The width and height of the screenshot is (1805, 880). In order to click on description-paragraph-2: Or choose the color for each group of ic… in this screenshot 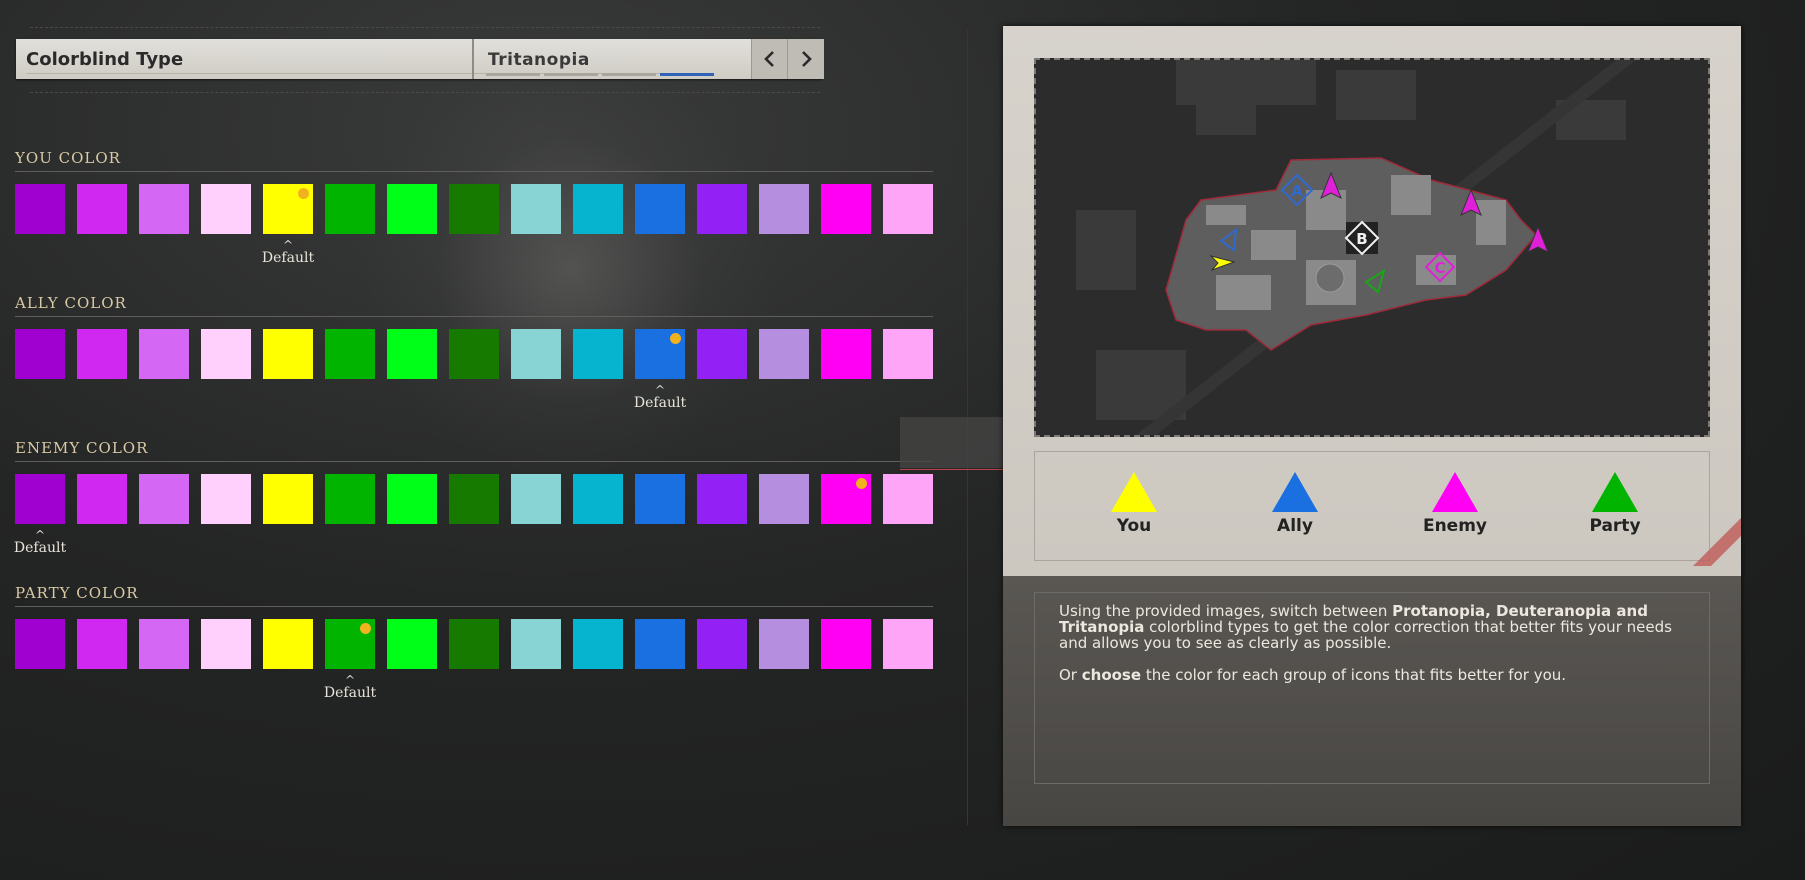, I will do `click(1372, 675)`.